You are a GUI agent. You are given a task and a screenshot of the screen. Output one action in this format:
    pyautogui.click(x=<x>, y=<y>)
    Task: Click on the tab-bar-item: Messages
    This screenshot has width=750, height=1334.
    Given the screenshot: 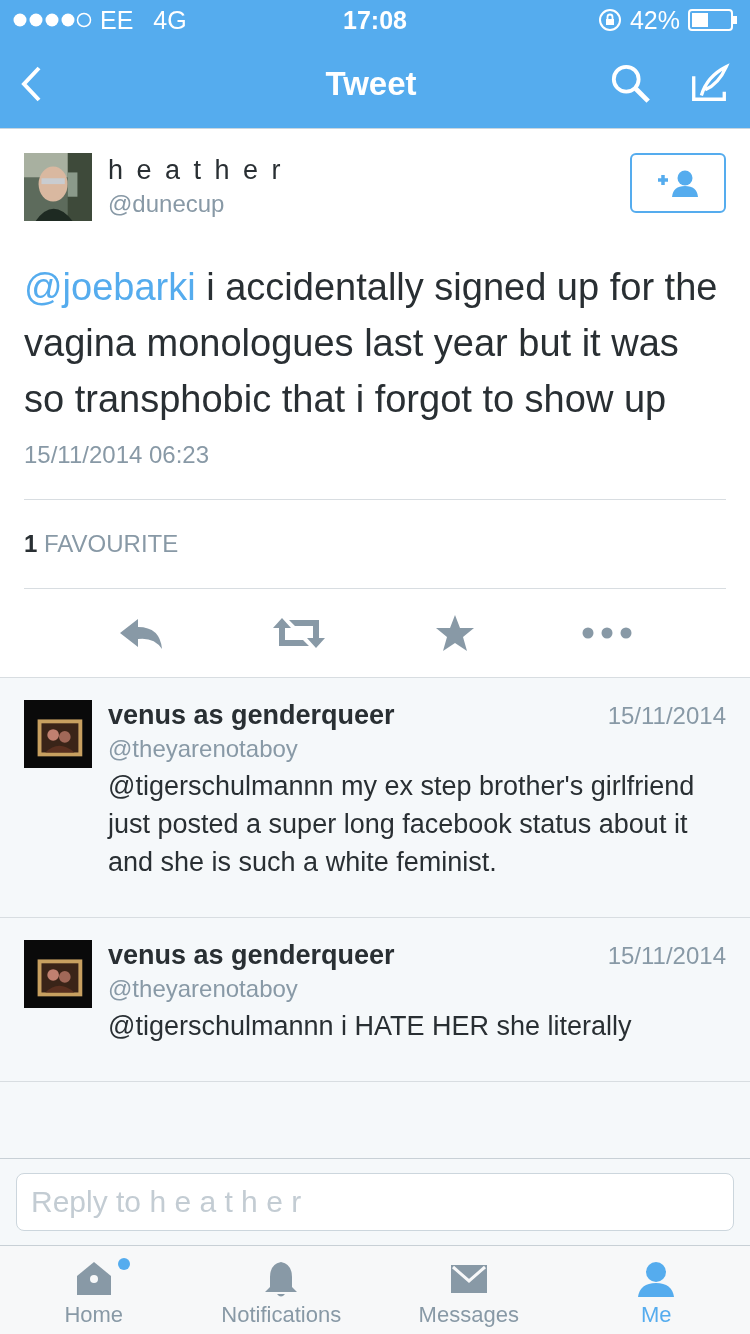 What is the action you would take?
    pyautogui.click(x=469, y=1290)
    